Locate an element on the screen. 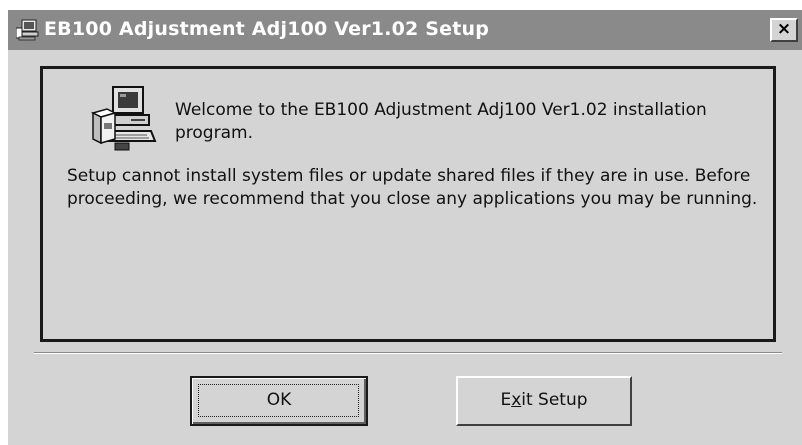 This screenshot has height=445, width=802. exit-setup-button: Exit Setup is located at coordinates (544, 401).